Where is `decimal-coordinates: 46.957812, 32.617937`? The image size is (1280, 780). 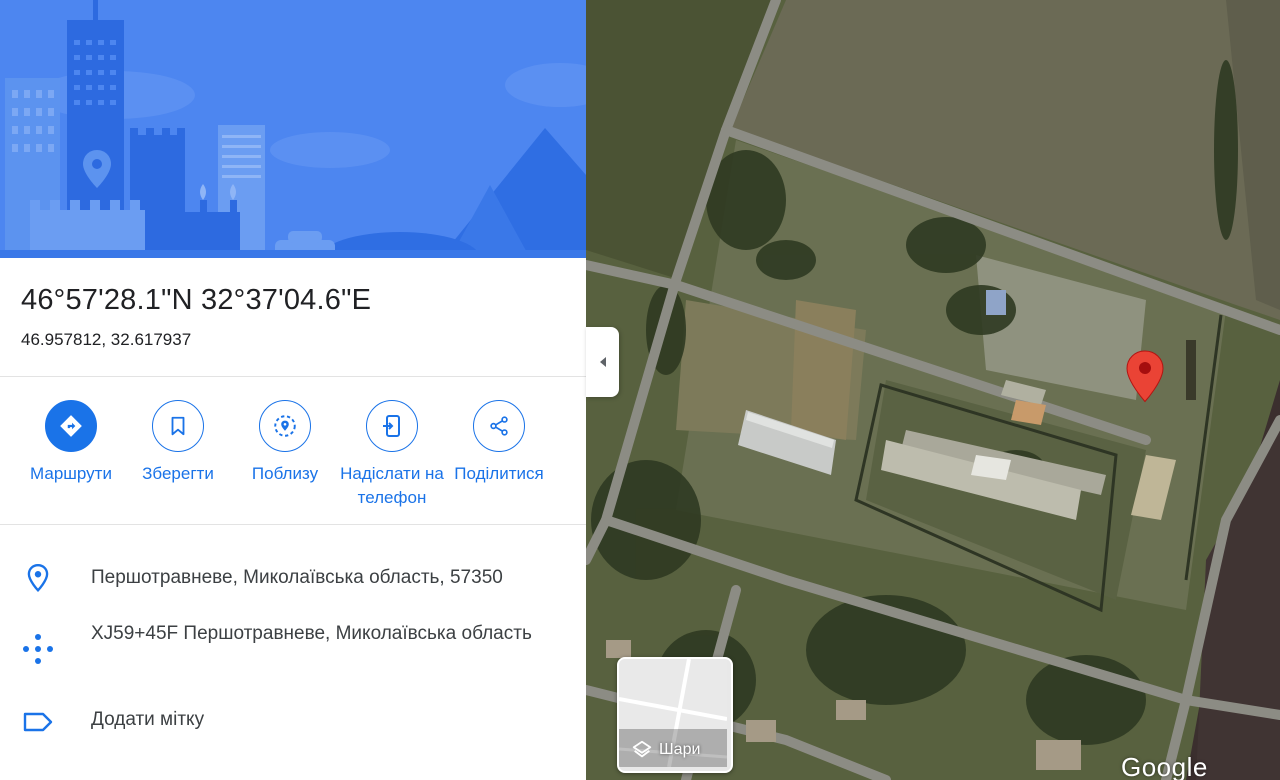
decimal-coordinates: 46.957812, 32.617937 is located at coordinates (106, 340).